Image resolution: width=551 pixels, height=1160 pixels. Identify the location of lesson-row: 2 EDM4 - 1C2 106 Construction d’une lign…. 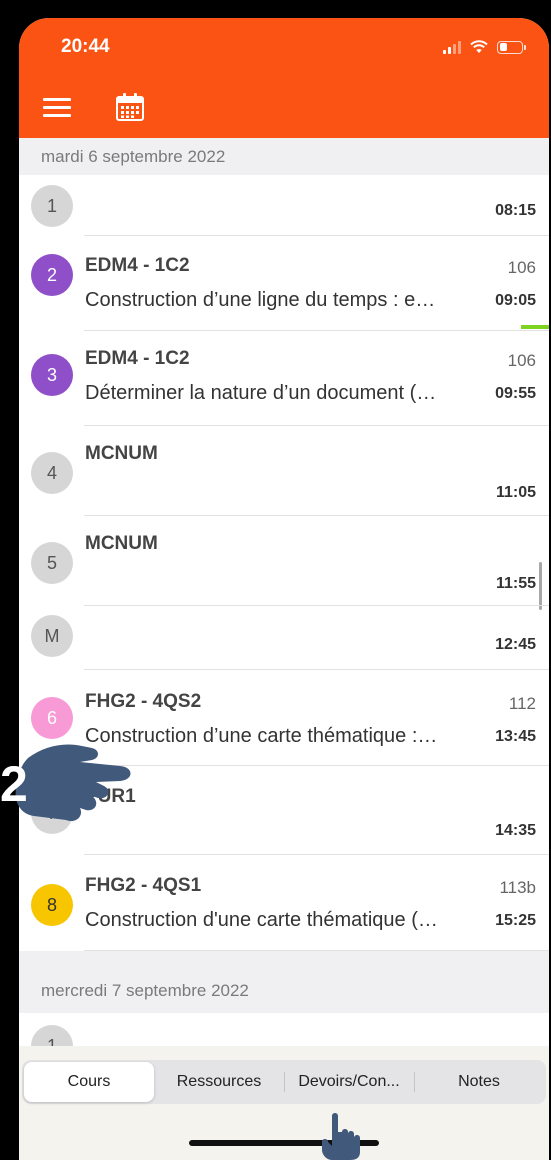
(284, 283).